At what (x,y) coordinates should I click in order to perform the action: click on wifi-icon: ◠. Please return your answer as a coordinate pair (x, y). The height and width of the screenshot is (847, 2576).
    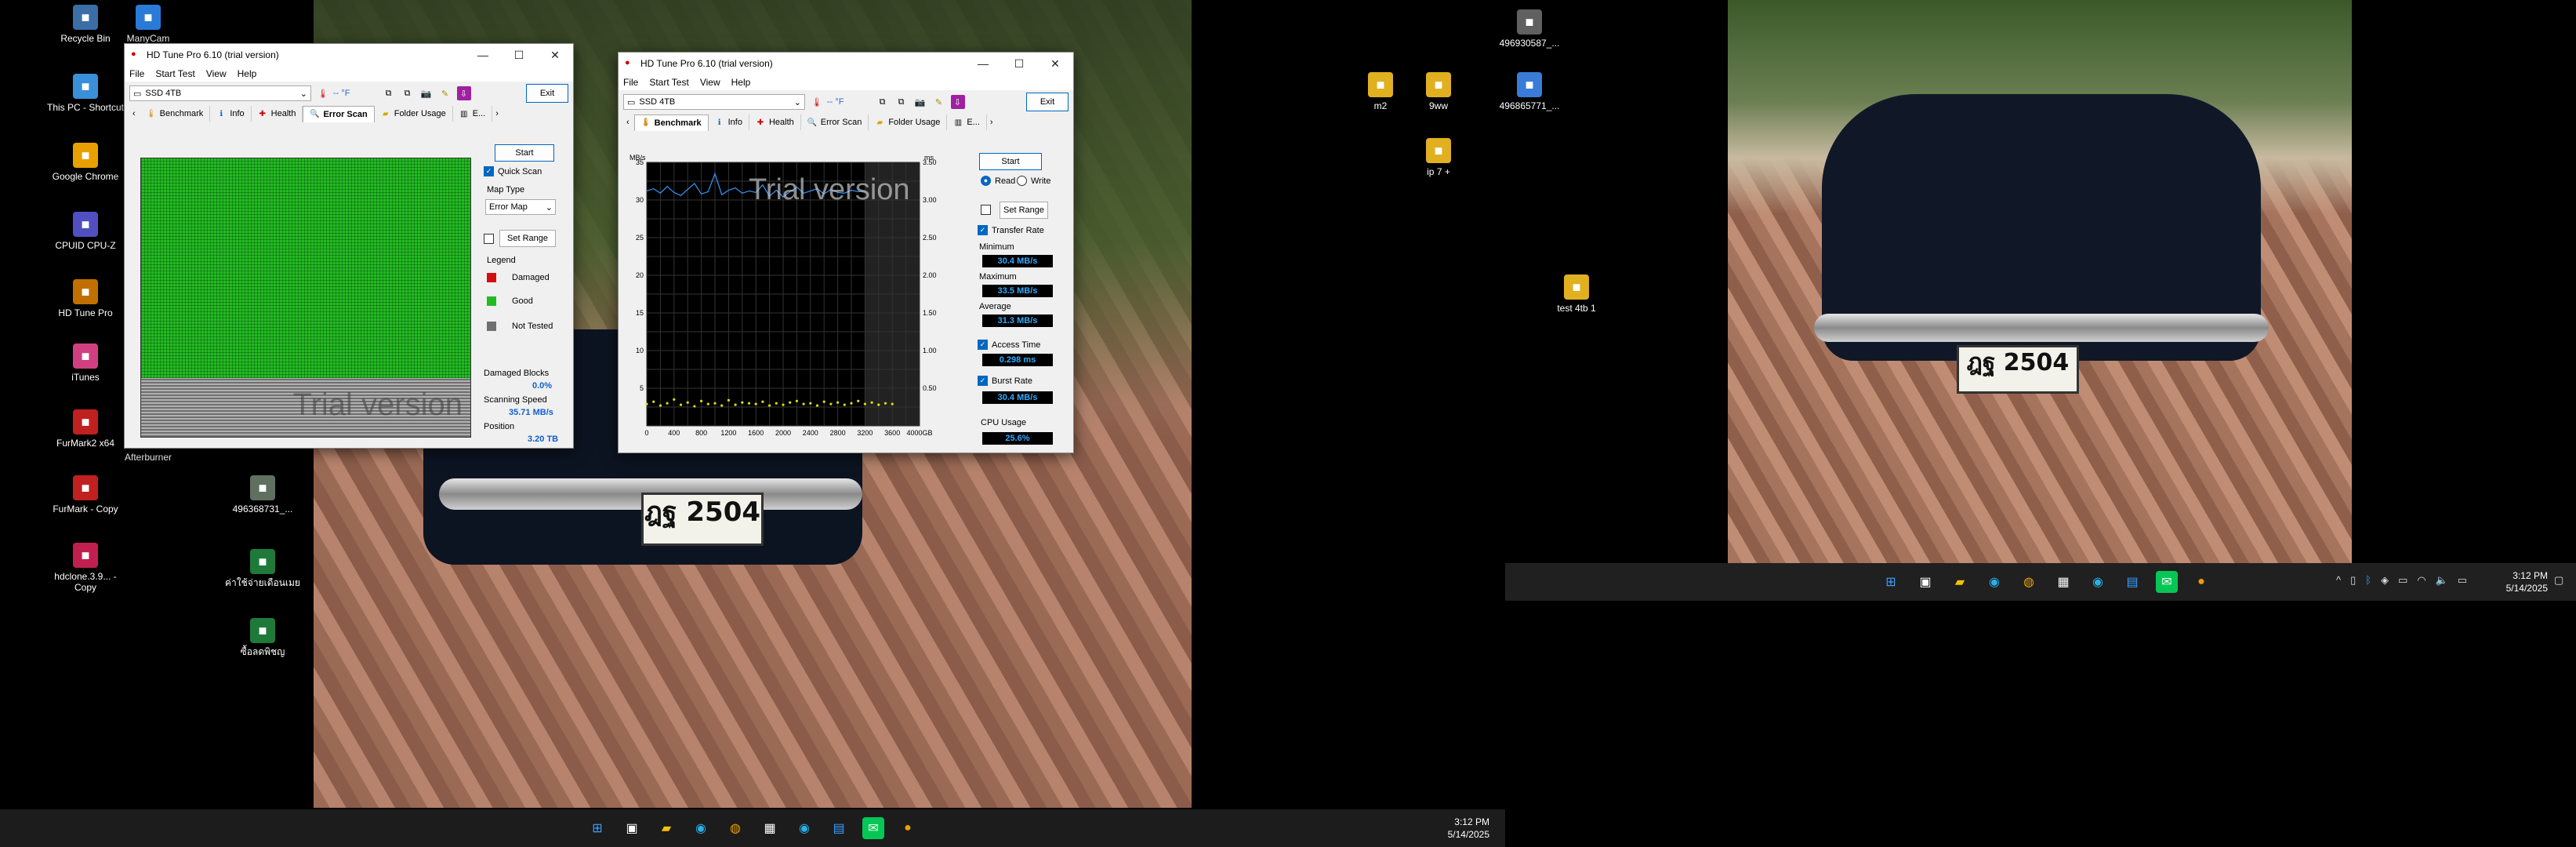
    Looking at the image, I should click on (2421, 580).